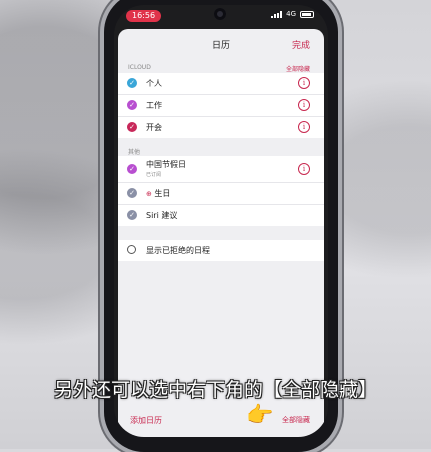 Image resolution: width=431 pixels, height=452 pixels. I want to click on calendar-sublabel: 已订阅, so click(154, 175).